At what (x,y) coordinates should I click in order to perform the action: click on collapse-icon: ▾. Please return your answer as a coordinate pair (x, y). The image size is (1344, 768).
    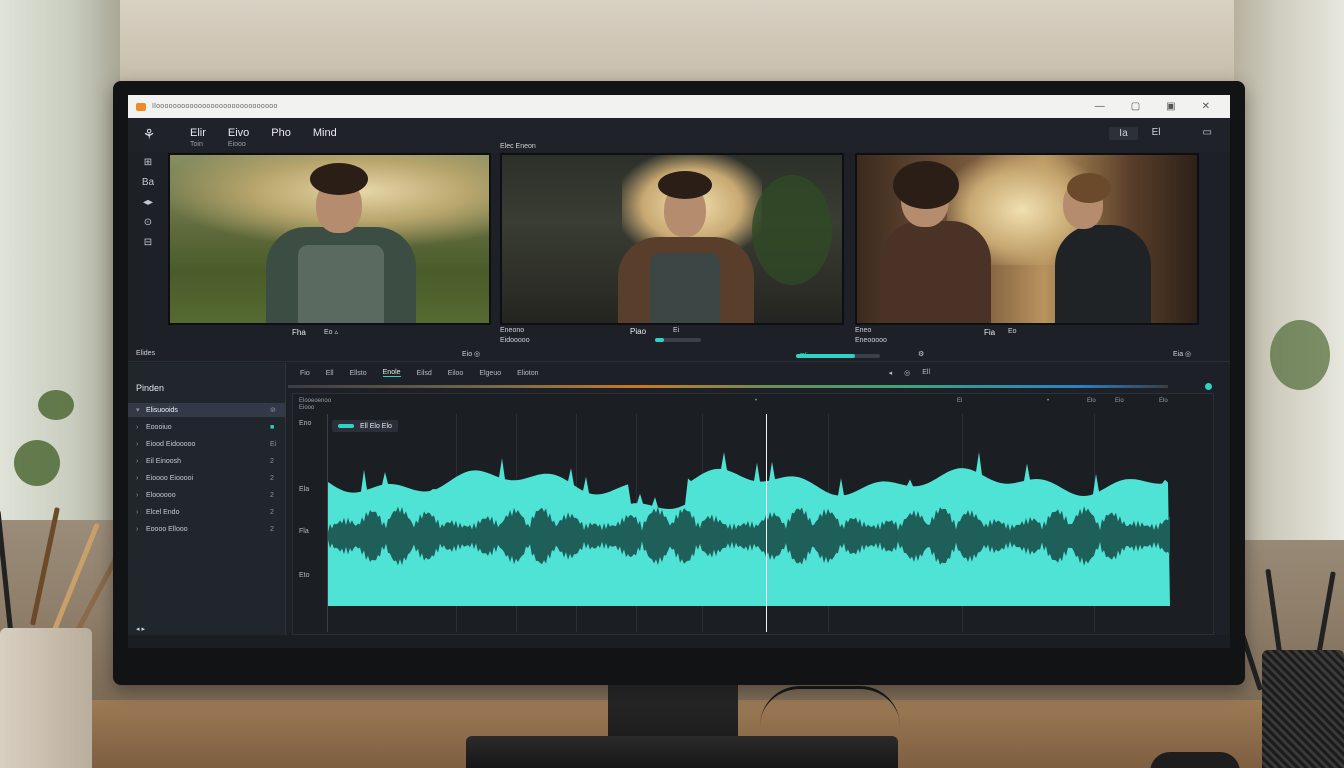
    Looking at the image, I should click on (141, 410).